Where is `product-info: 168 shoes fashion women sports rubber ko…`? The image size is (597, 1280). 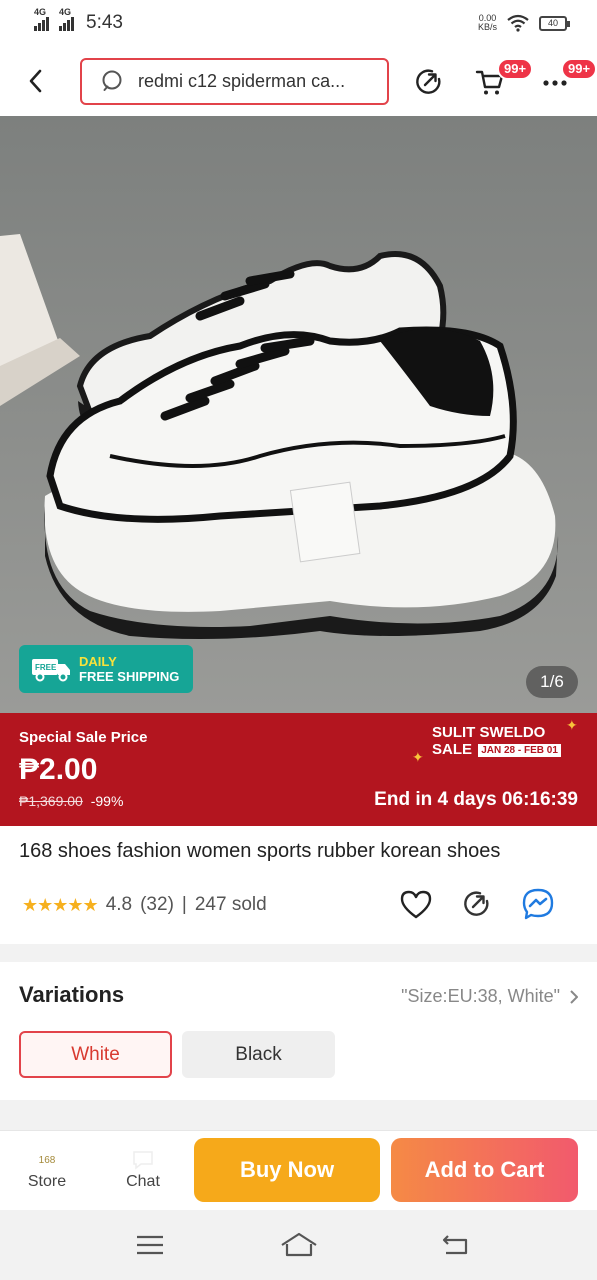
product-info: 168 shoes fashion women sports rubber ko… is located at coordinates (298, 885).